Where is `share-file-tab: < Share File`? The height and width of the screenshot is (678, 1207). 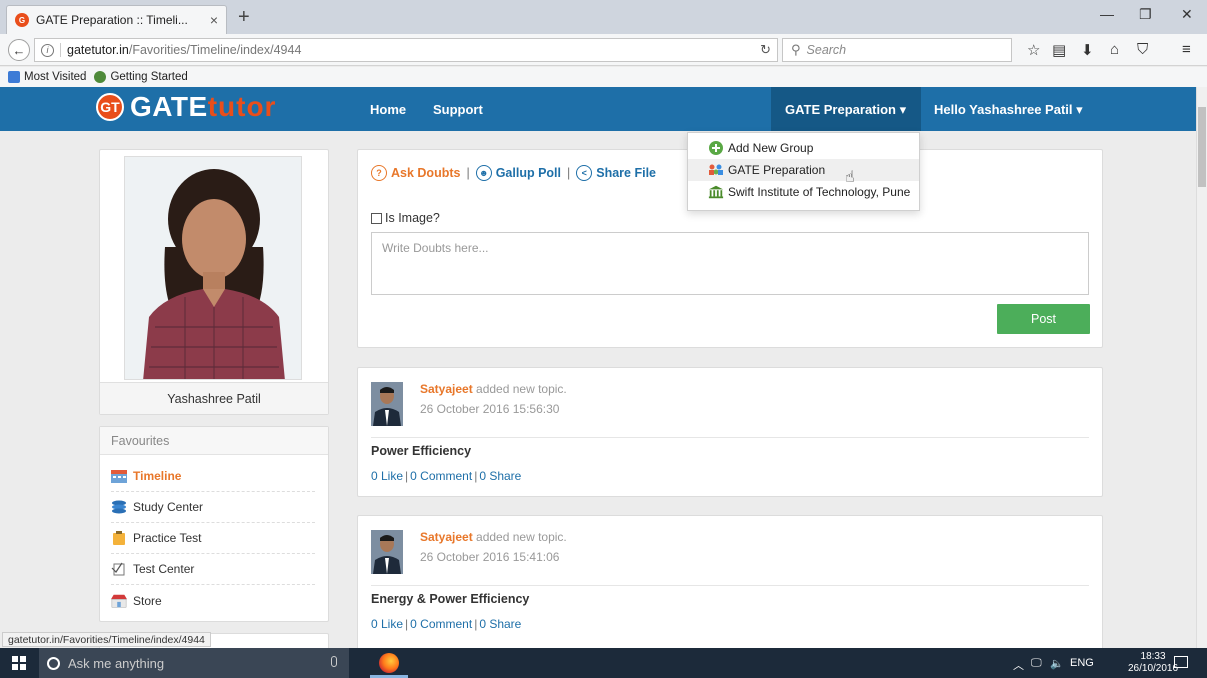 share-file-tab: < Share File is located at coordinates (616, 173).